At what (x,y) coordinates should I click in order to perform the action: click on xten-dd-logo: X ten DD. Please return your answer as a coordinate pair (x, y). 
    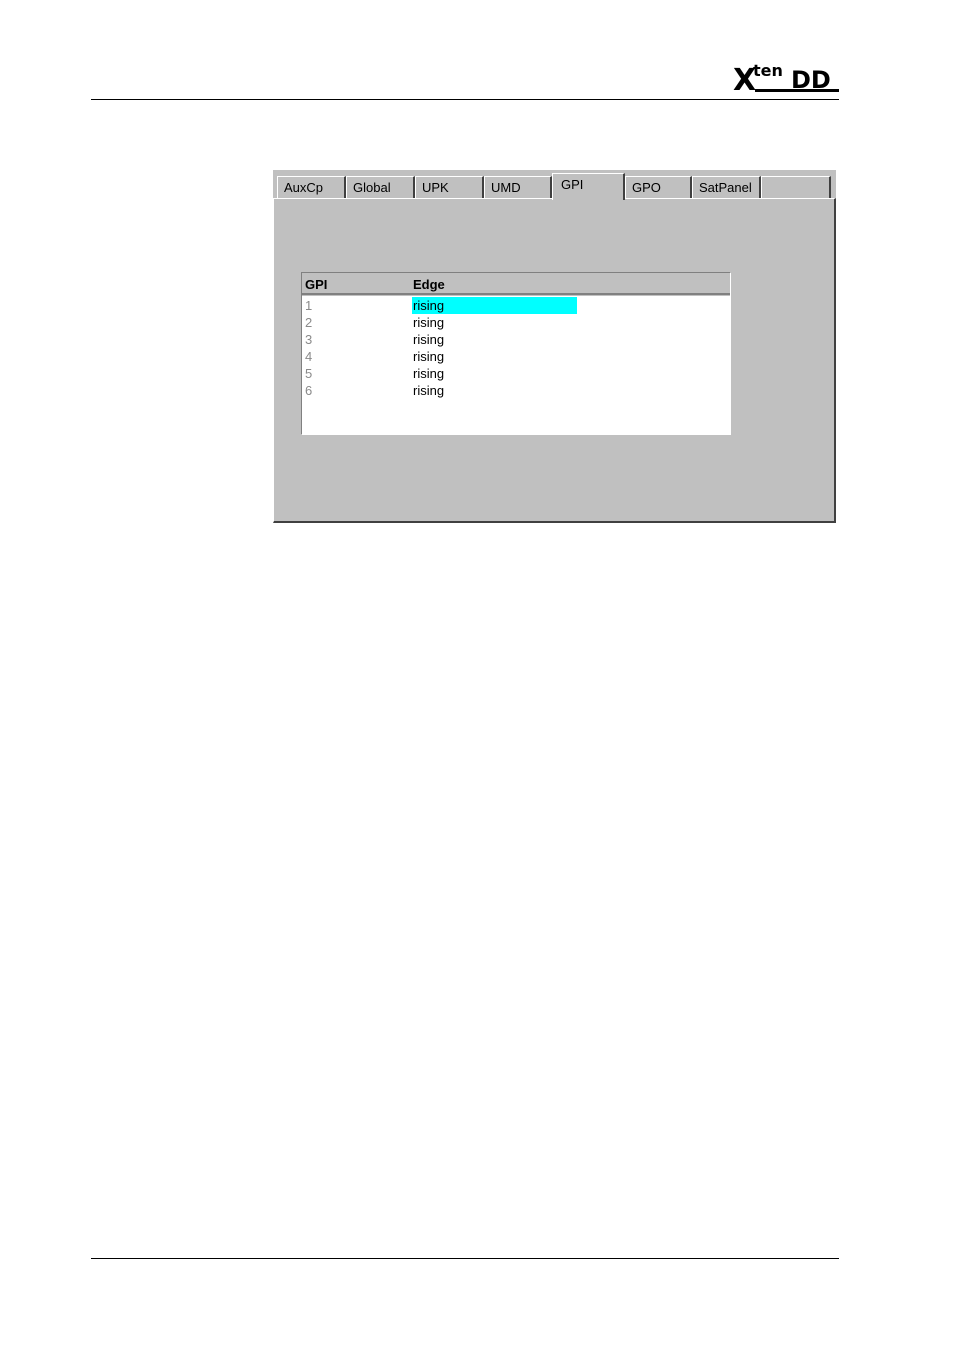
    Looking at the image, I should click on (786, 78).